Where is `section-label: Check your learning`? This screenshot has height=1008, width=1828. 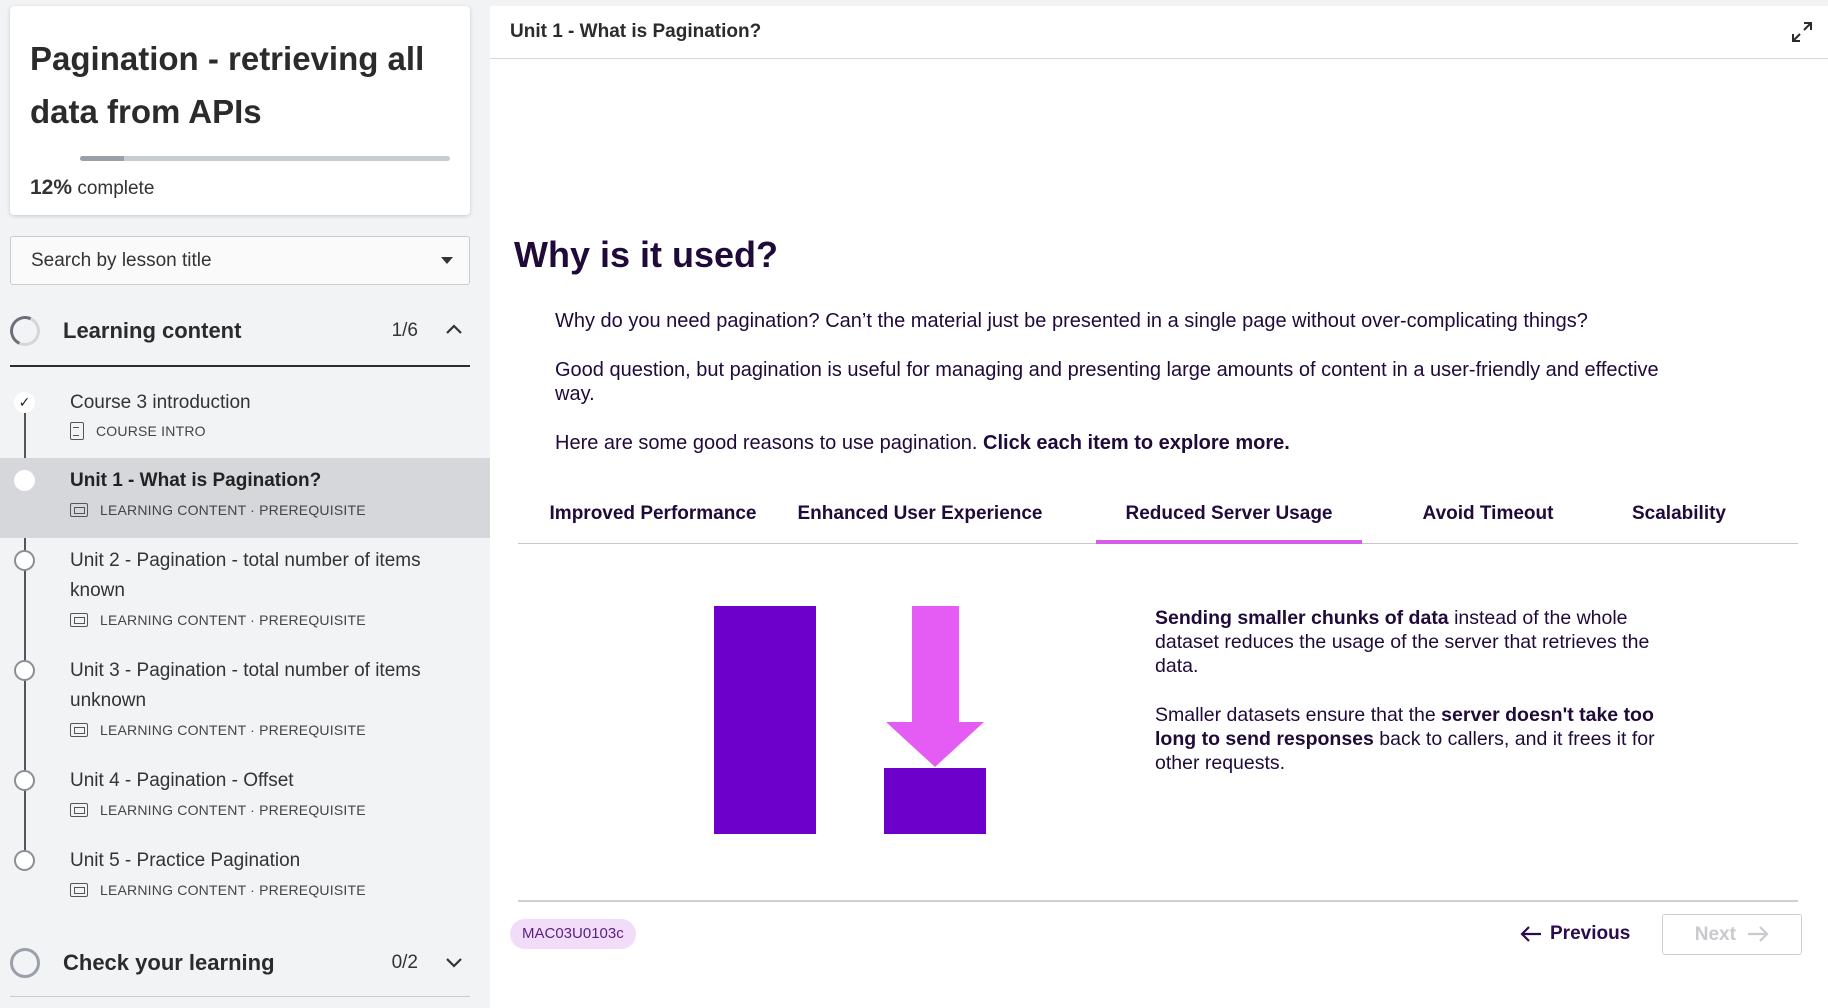 section-label: Check your learning is located at coordinates (169, 962).